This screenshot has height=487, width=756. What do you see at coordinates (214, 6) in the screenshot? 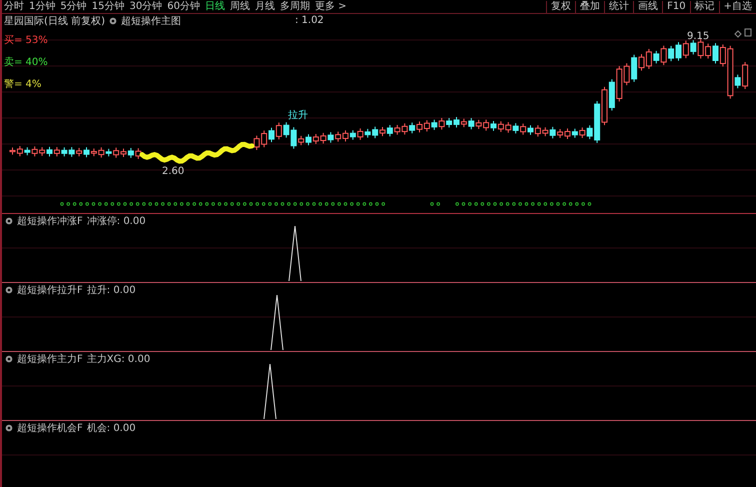
I see `period-tab: 日线` at bounding box center [214, 6].